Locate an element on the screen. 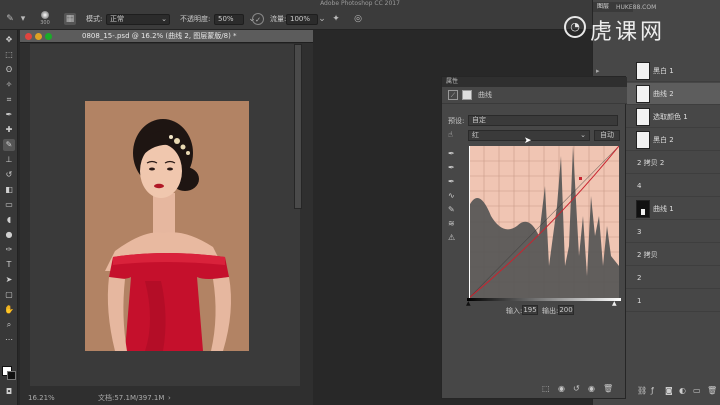  brush-panel-icon: ▦ is located at coordinates (70, 19).